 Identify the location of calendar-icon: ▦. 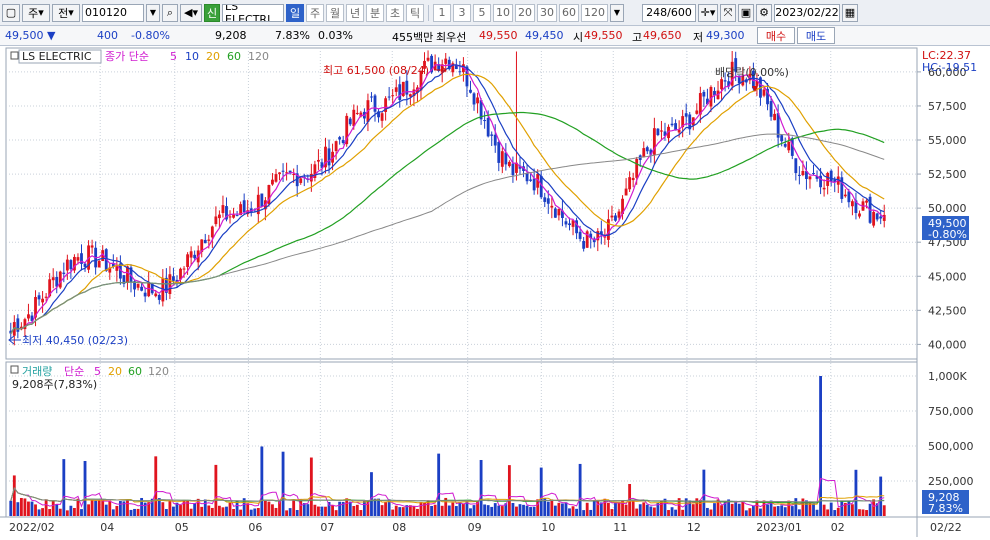
(850, 12).